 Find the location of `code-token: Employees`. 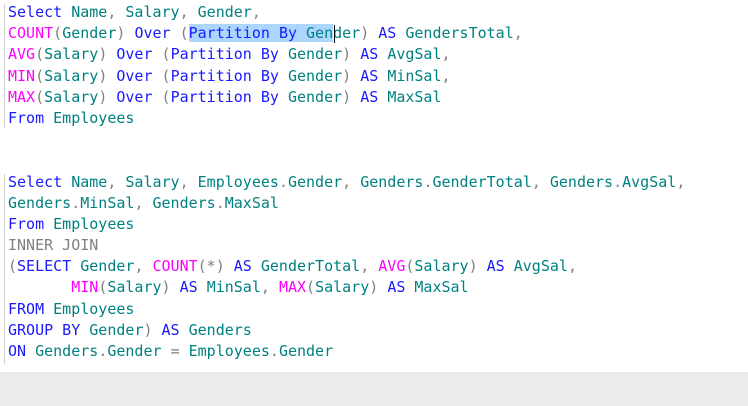

code-token: Employees is located at coordinates (94, 117).